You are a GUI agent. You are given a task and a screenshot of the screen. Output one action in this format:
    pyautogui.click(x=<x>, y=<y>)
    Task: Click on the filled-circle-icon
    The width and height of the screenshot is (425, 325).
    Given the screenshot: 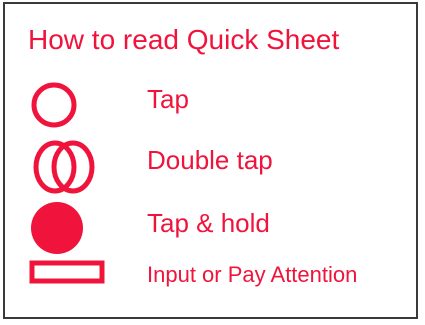 What is the action you would take?
    pyautogui.click(x=57, y=228)
    